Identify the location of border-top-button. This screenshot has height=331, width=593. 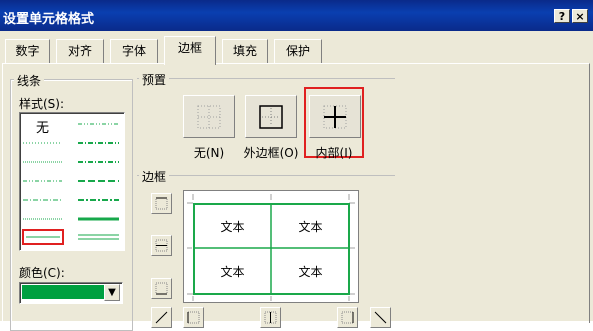
(161, 203).